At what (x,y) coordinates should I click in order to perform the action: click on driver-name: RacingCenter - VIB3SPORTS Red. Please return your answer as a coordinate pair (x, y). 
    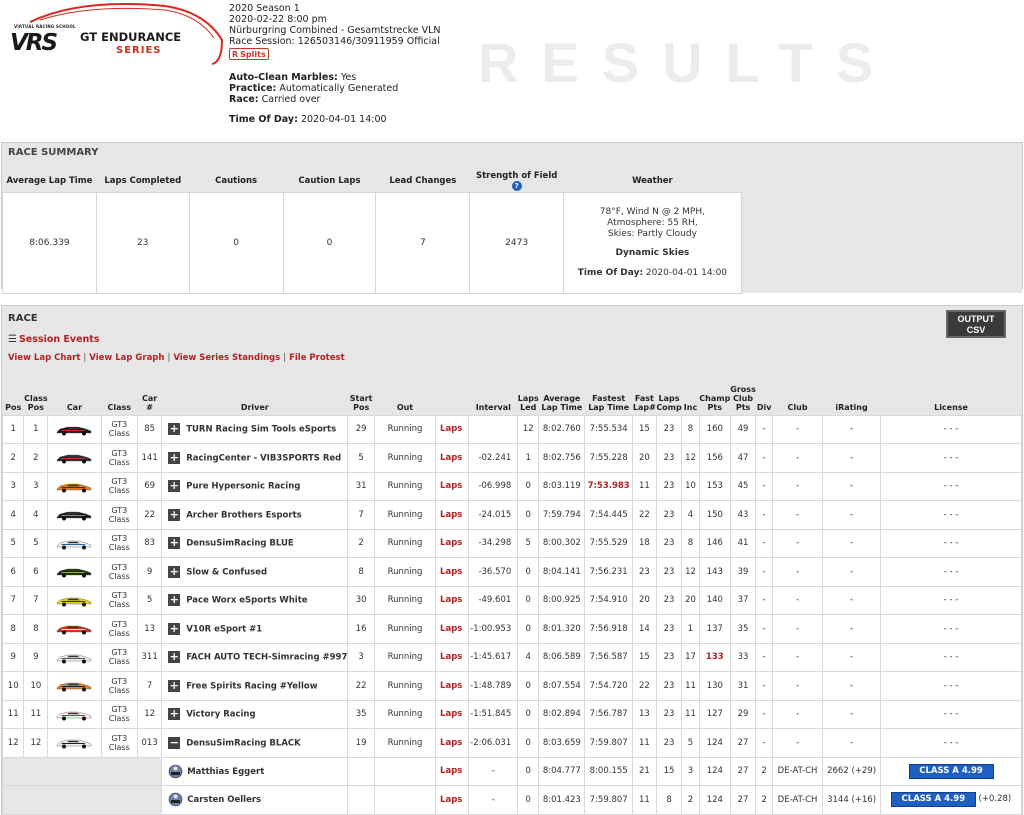
    Looking at the image, I should click on (263, 458).